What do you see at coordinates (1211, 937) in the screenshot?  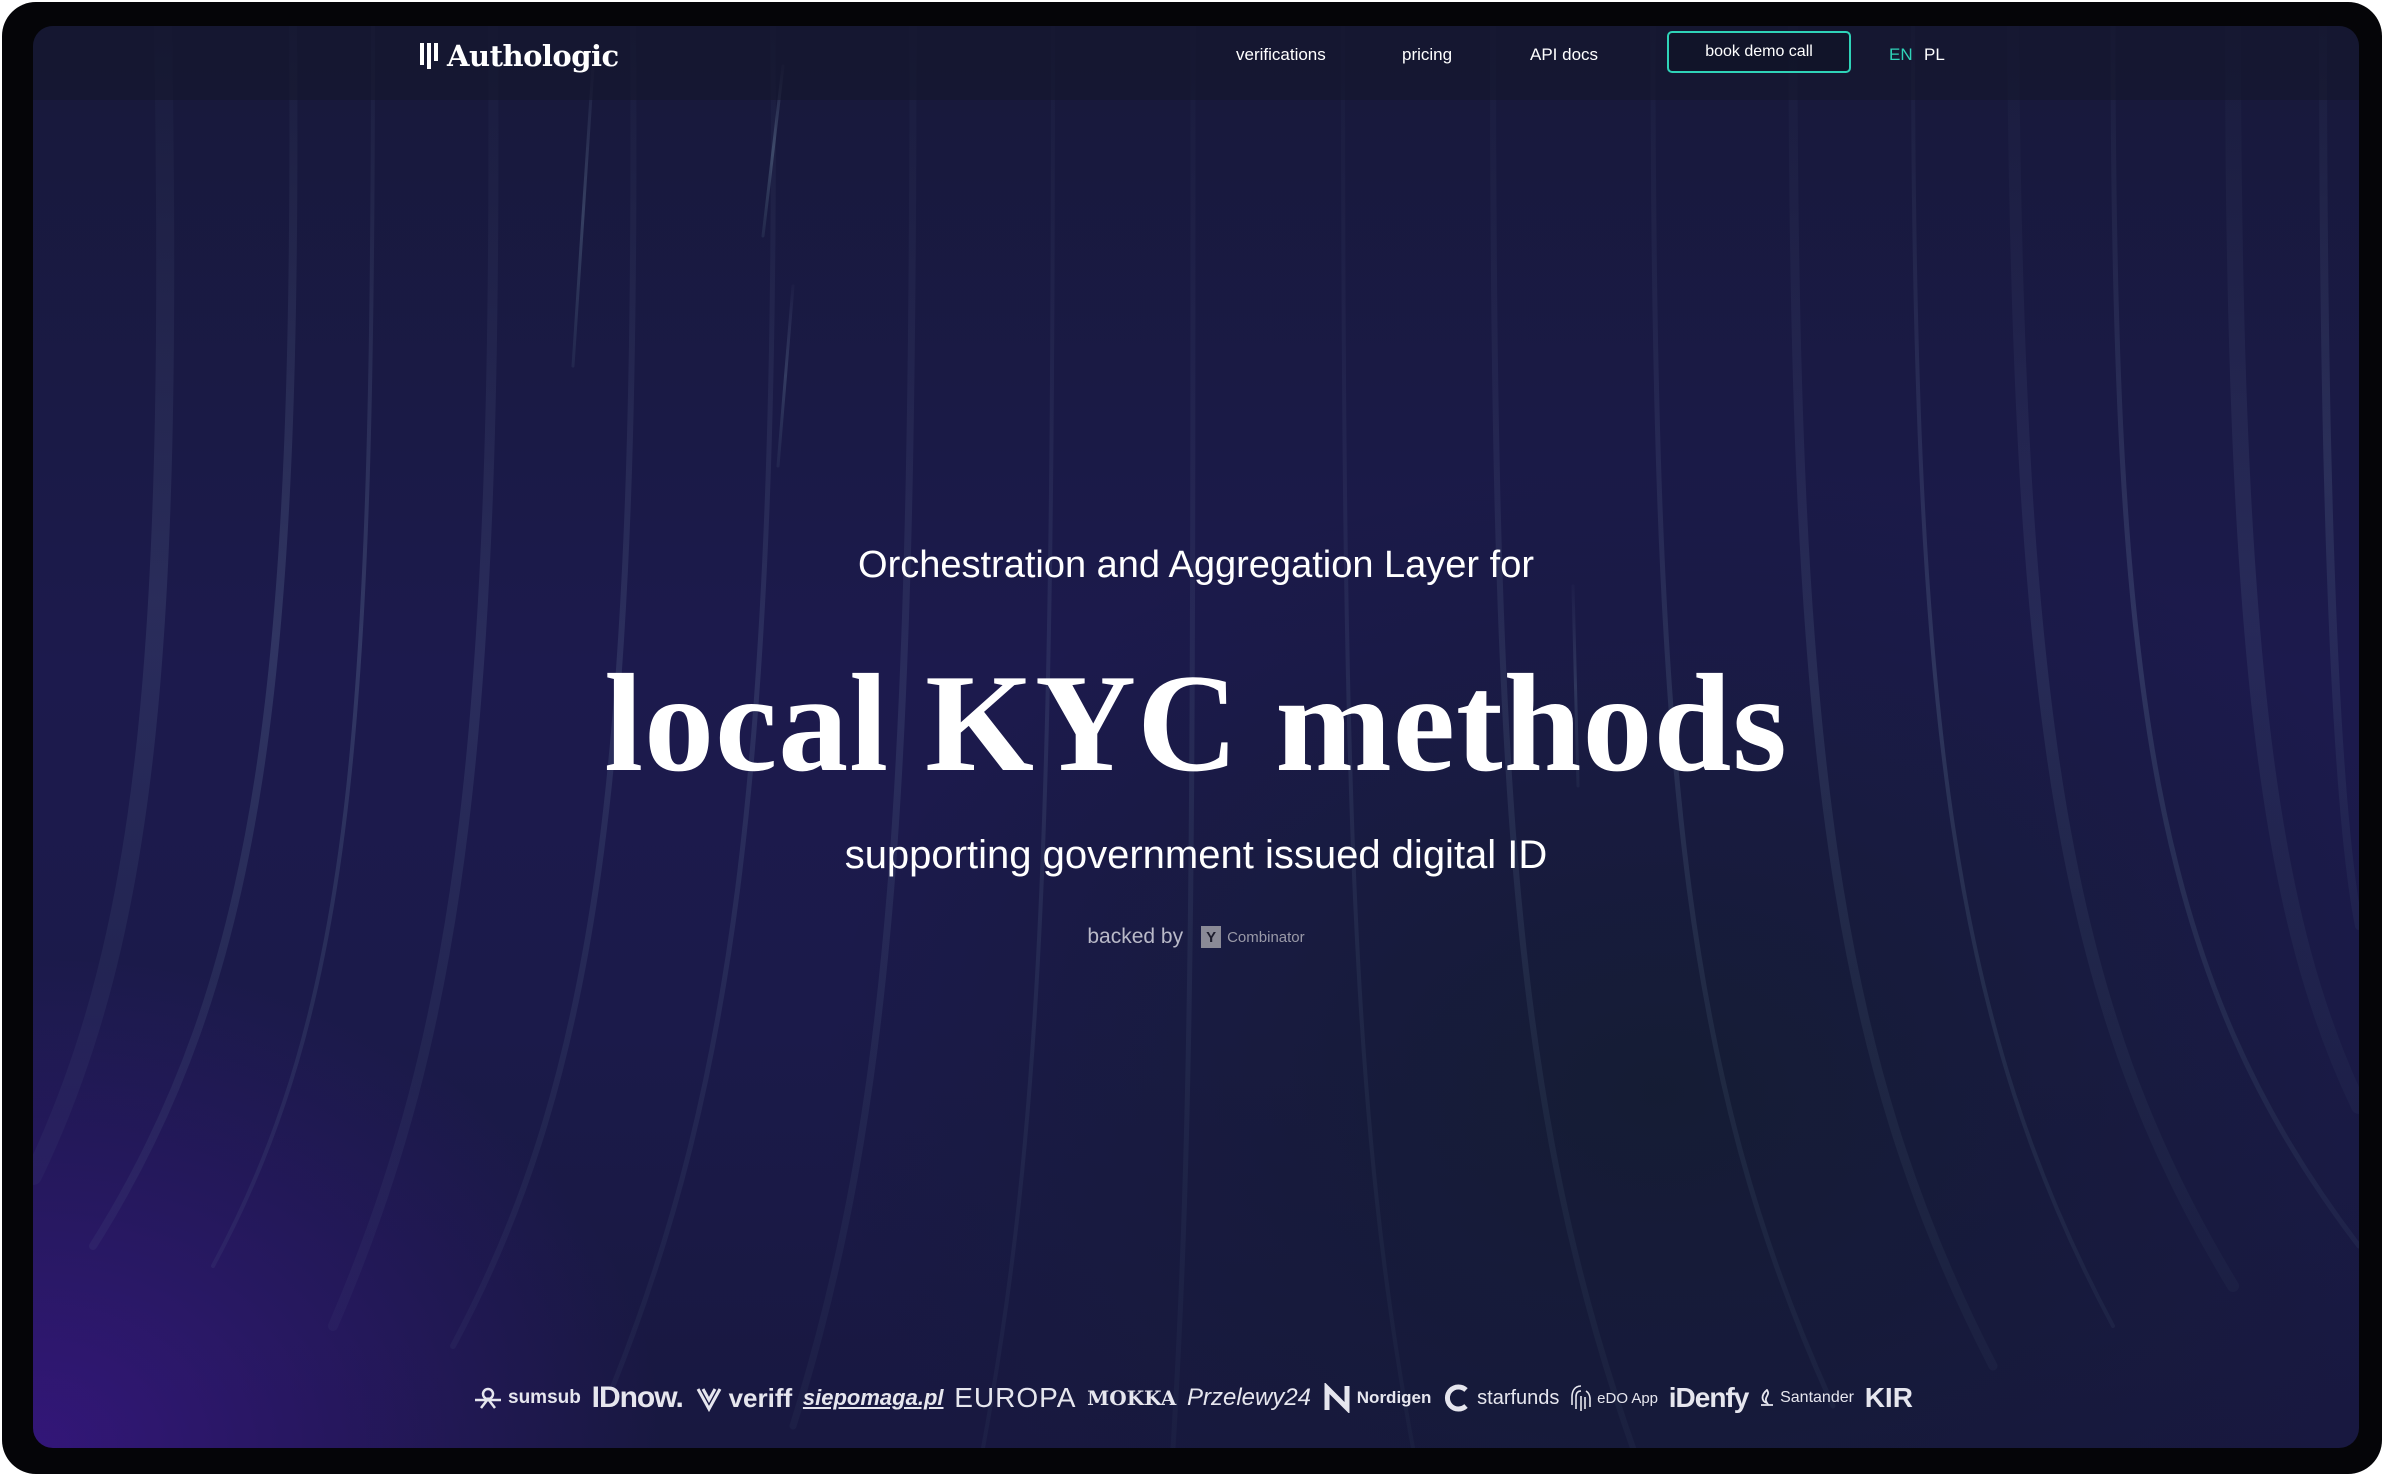 I see `y-combinator-icon: Y` at bounding box center [1211, 937].